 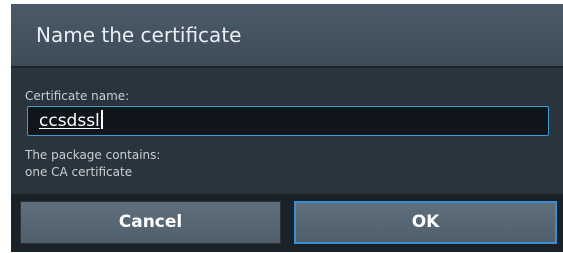 I want to click on ok-button: OK, so click(x=425, y=222).